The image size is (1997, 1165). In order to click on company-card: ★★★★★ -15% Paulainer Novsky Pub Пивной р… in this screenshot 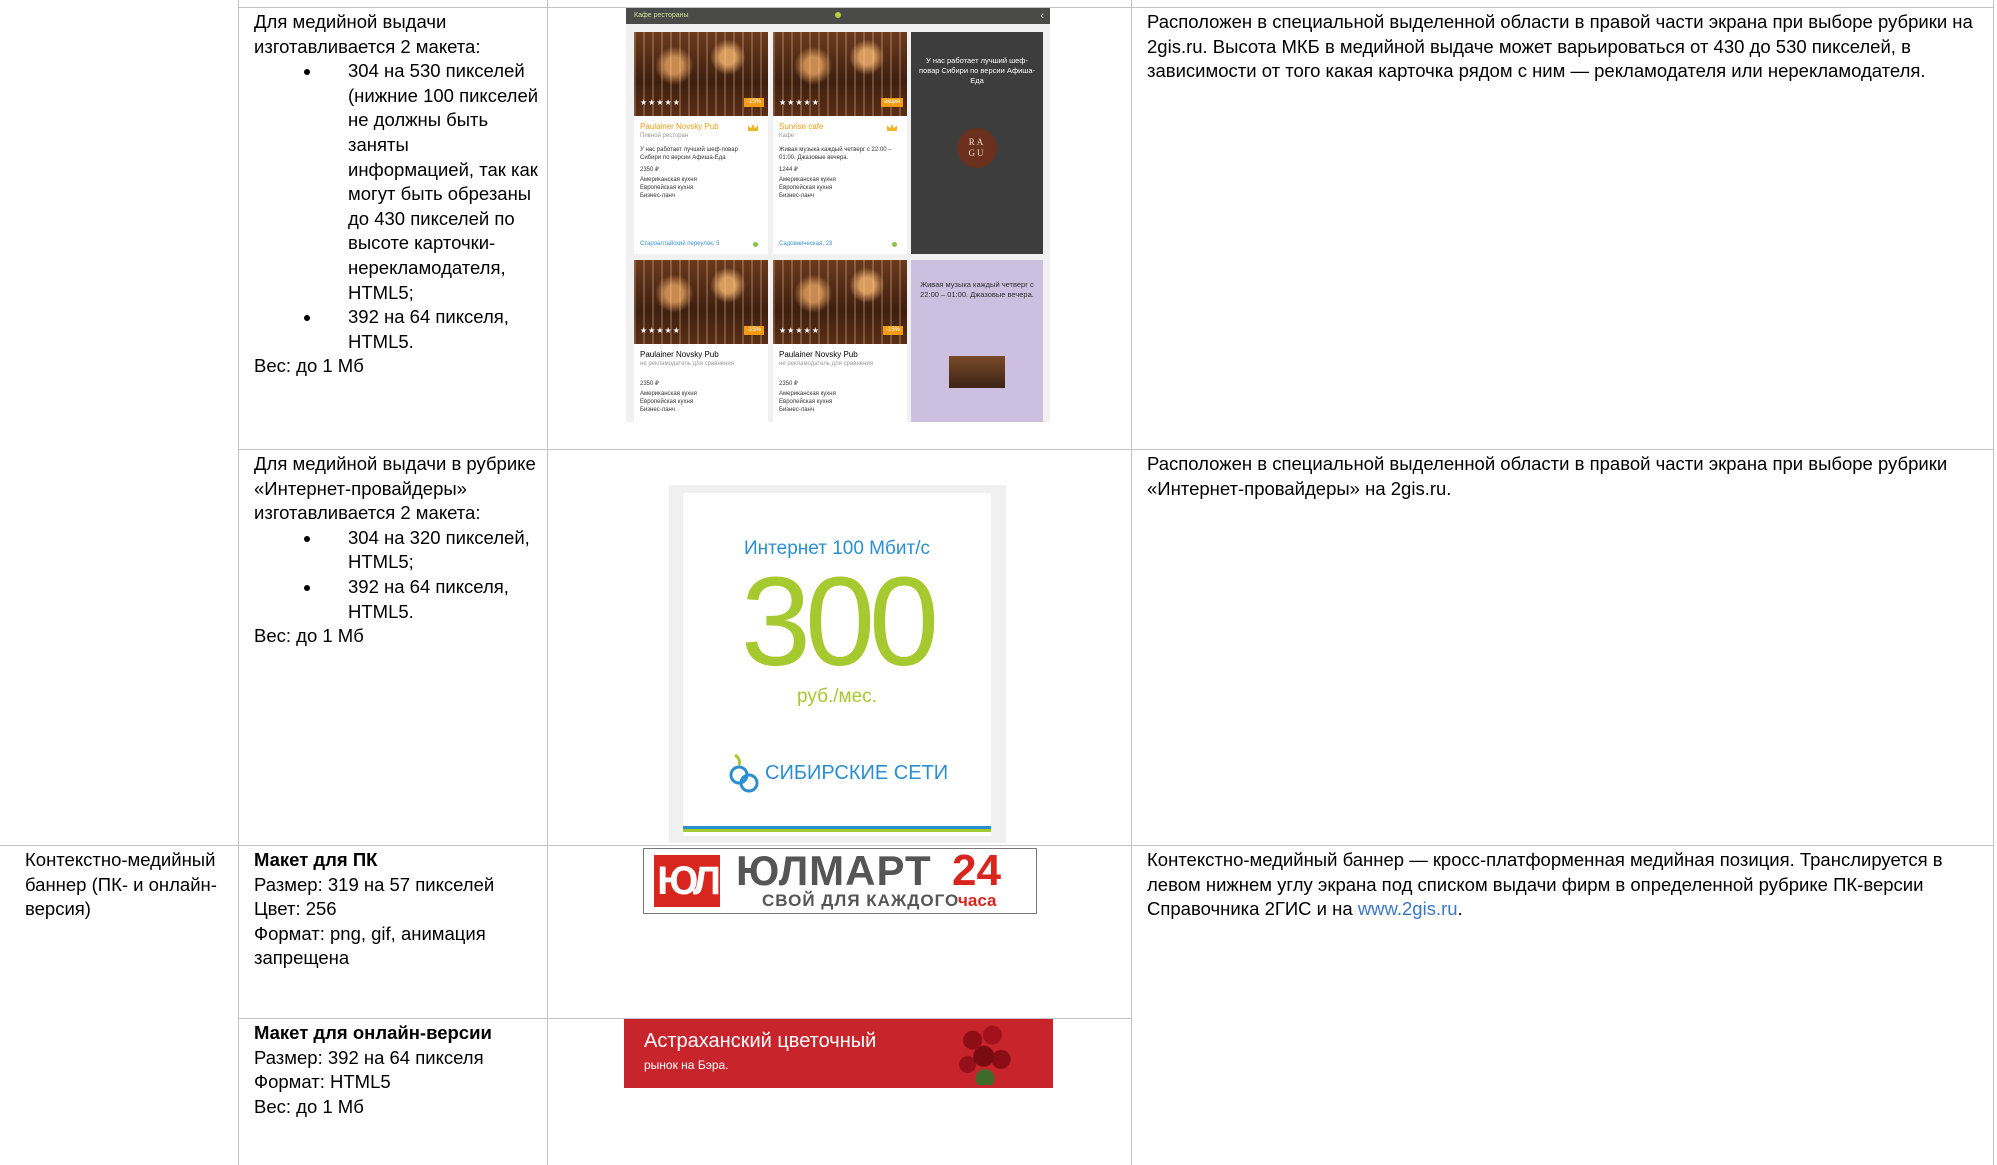, I will do `click(701, 143)`.